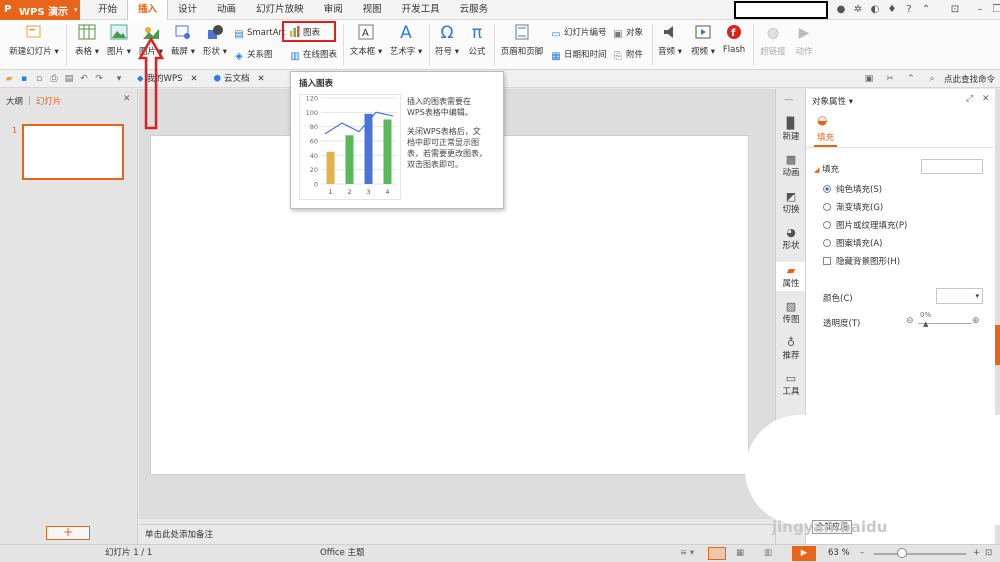  What do you see at coordinates (858, 10) in the screenshot?
I see `settings-icon: ✲` at bounding box center [858, 10].